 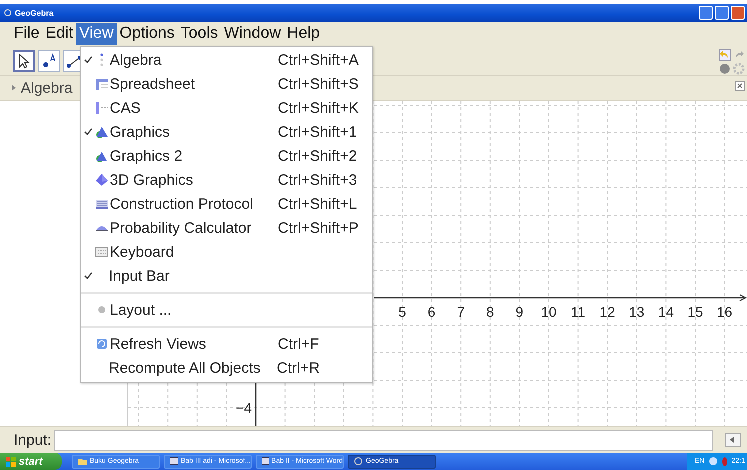 What do you see at coordinates (14, 88) in the screenshot?
I see `collapse-icon` at bounding box center [14, 88].